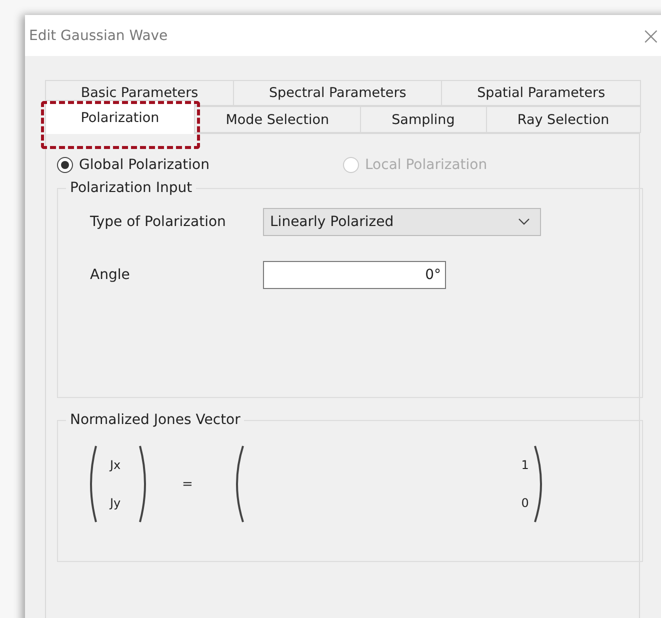  What do you see at coordinates (98, 36) in the screenshot?
I see `window-title: Edit Gaussian Wave` at bounding box center [98, 36].